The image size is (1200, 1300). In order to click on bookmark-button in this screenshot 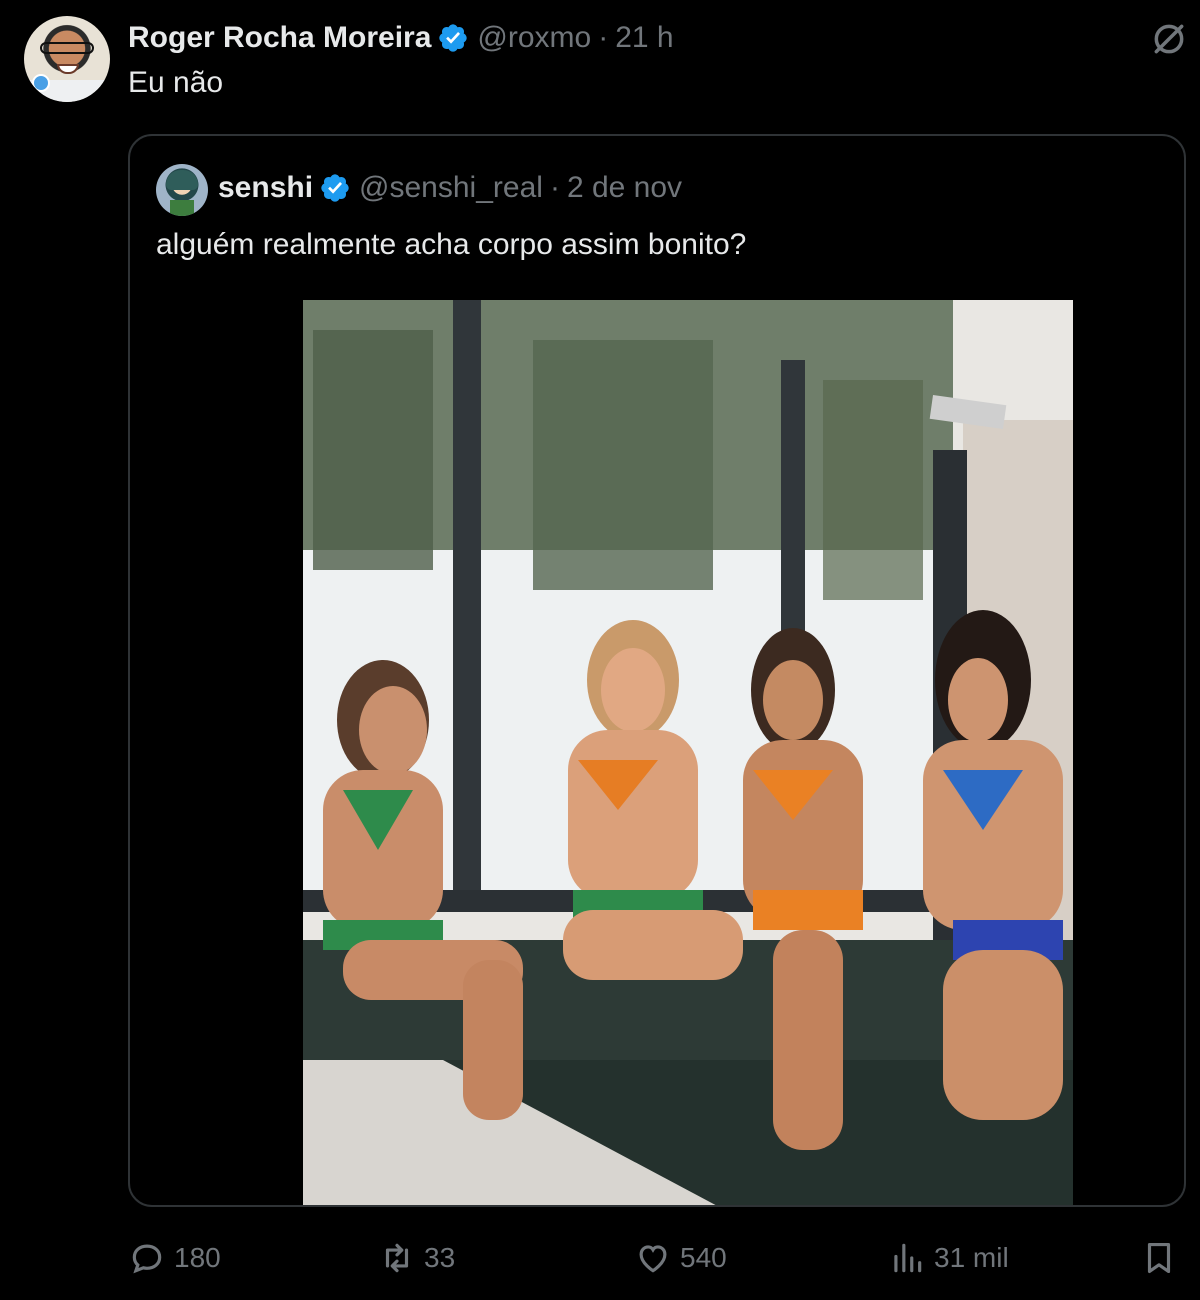, I will do `click(1163, 1258)`.